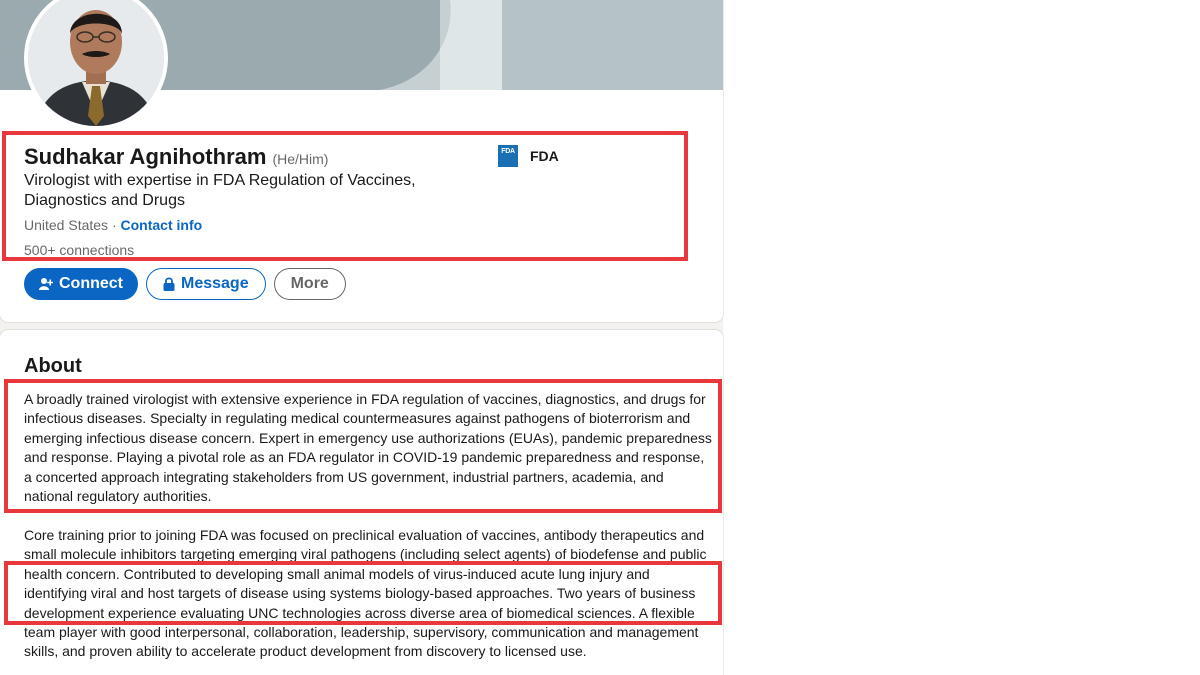  I want to click on message-label: Message, so click(215, 283).